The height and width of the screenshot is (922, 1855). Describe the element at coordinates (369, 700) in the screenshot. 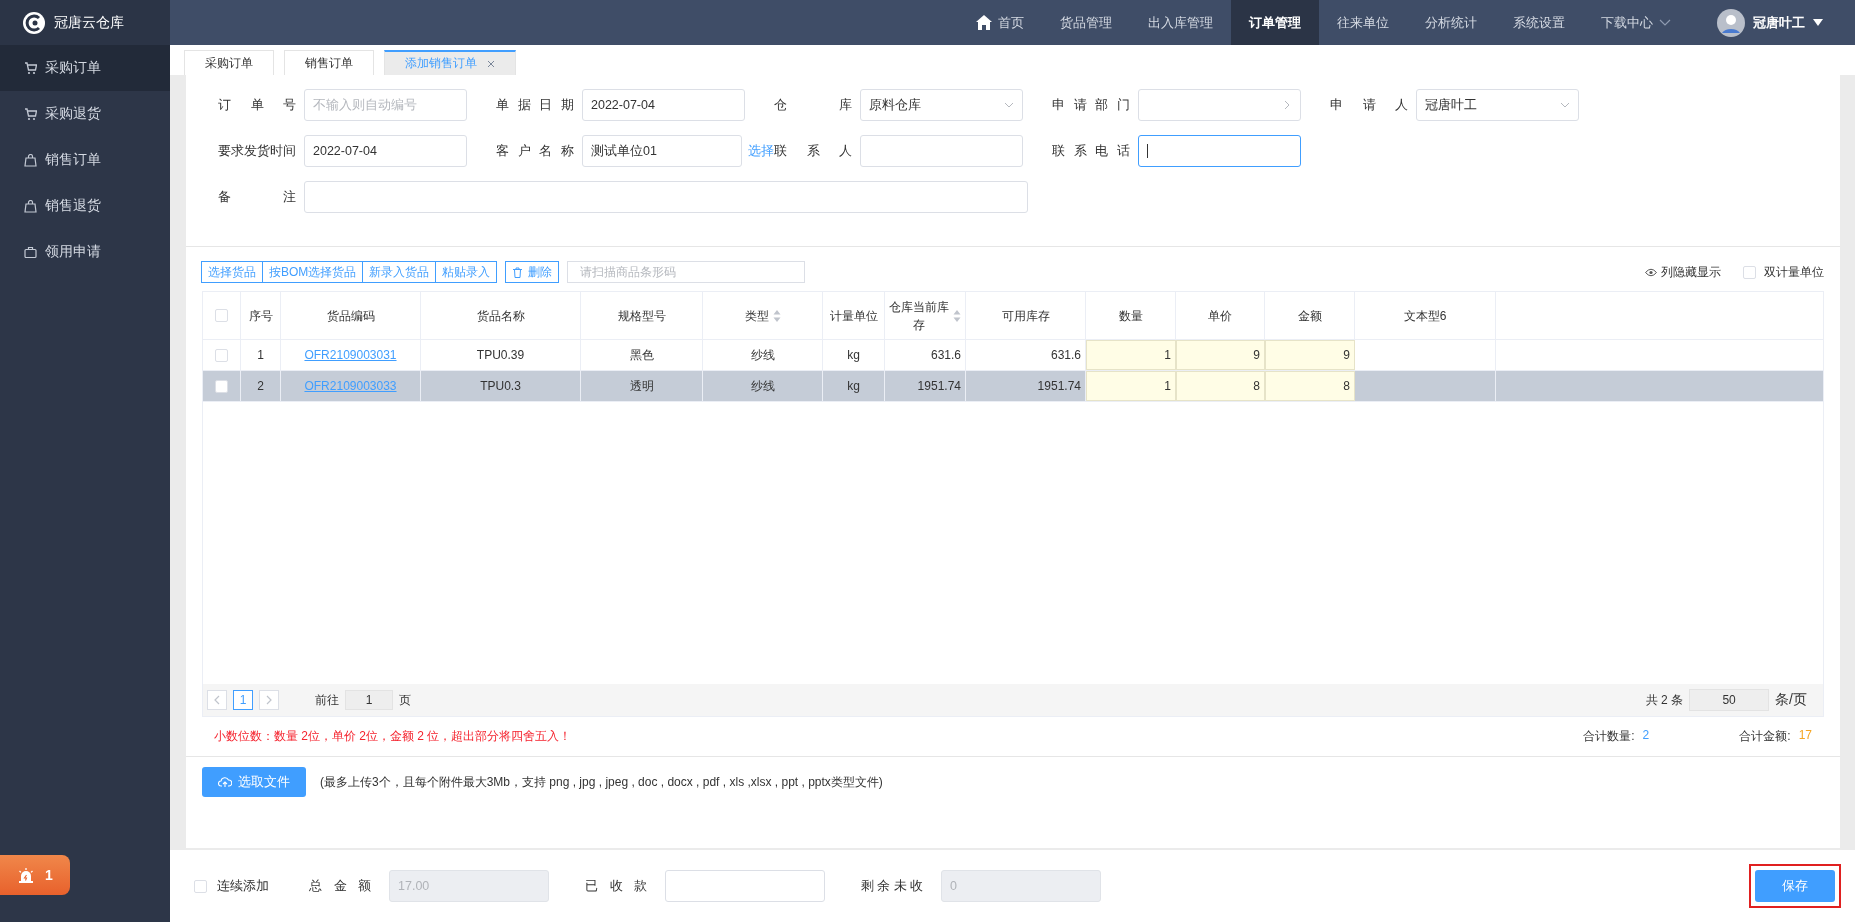

I see `page-input: 1` at that location.